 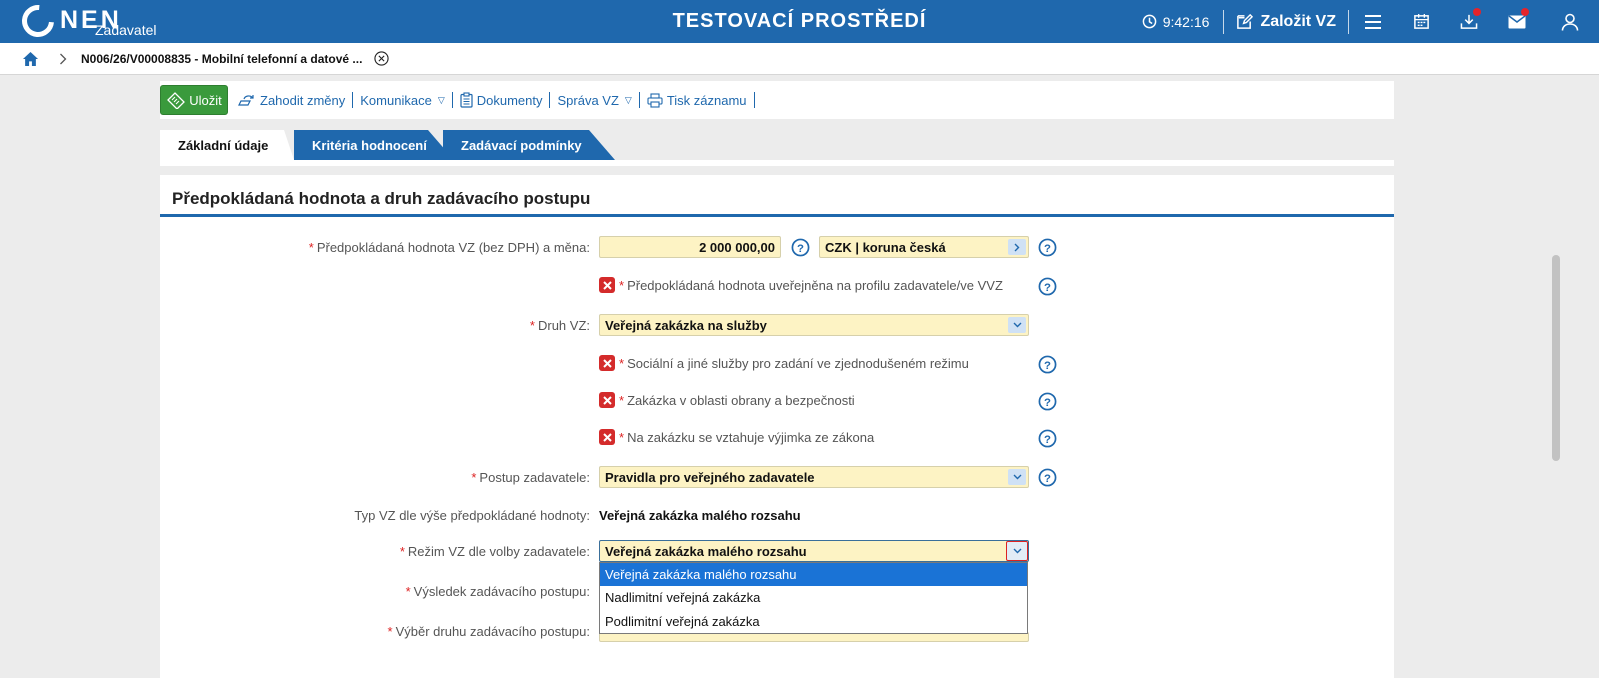 I want to click on user-button, so click(x=1570, y=21).